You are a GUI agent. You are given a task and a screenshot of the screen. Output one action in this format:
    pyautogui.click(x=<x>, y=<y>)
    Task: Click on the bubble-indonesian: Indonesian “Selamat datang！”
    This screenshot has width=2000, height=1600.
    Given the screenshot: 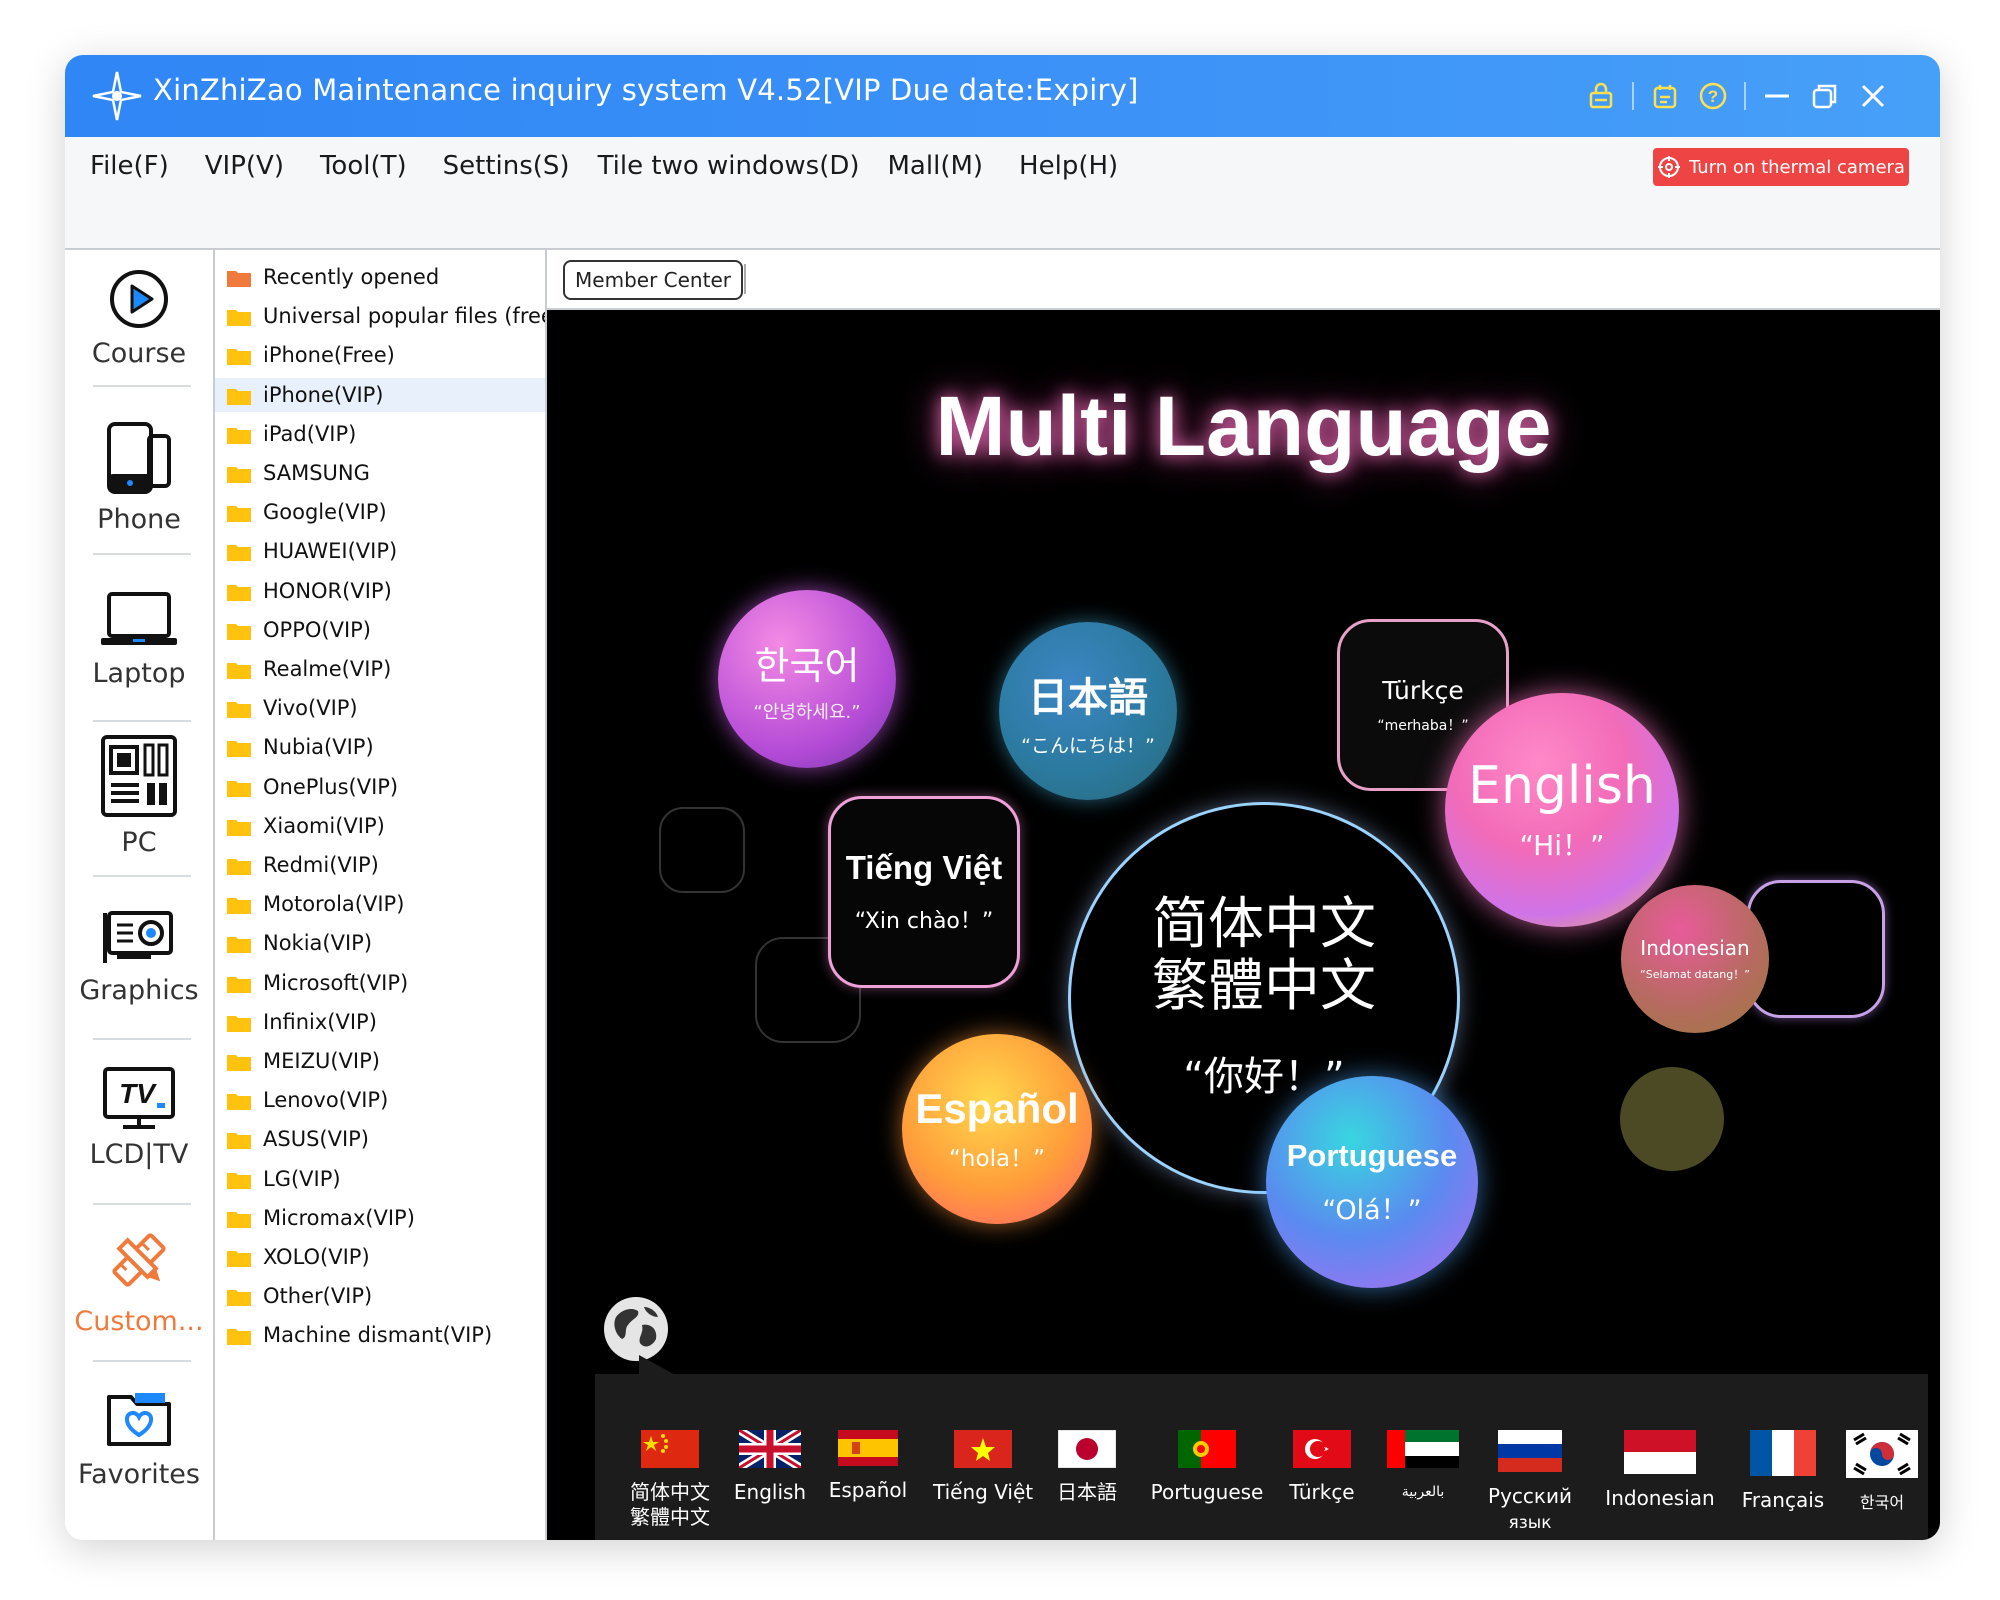 What is the action you would take?
    pyautogui.click(x=1695, y=959)
    